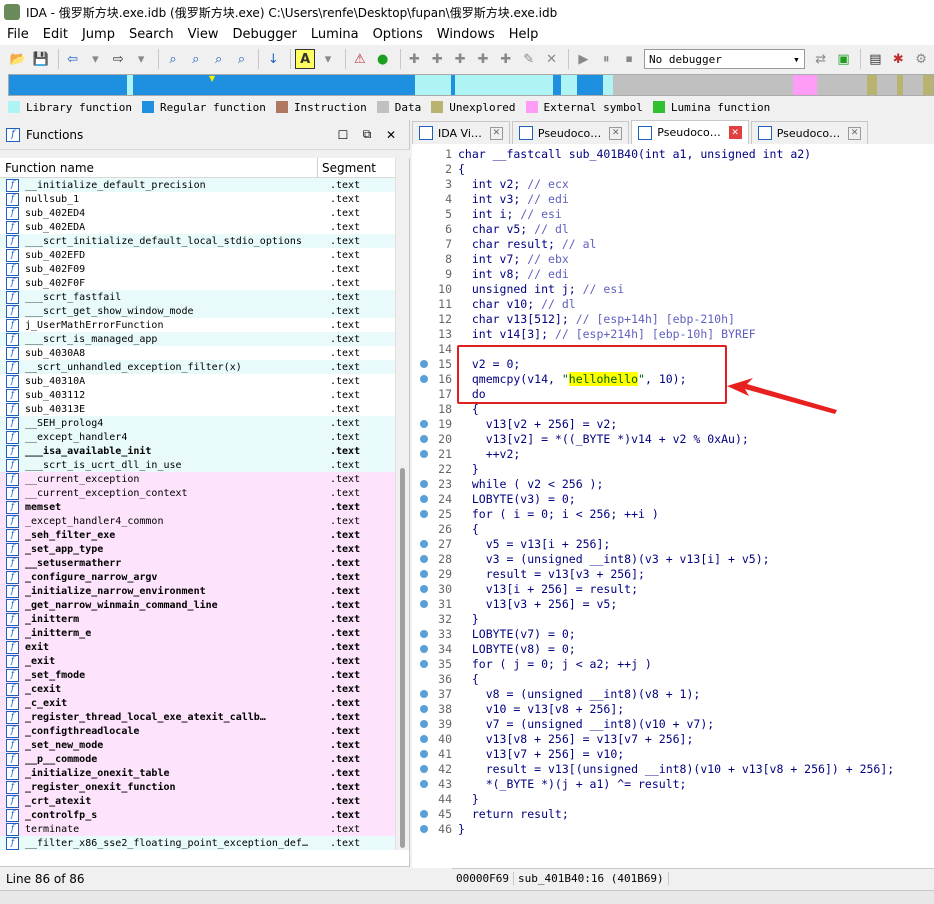 The height and width of the screenshot is (904, 934). What do you see at coordinates (197, 451) in the screenshot?
I see `function-row: f ___isa_available_init .text` at bounding box center [197, 451].